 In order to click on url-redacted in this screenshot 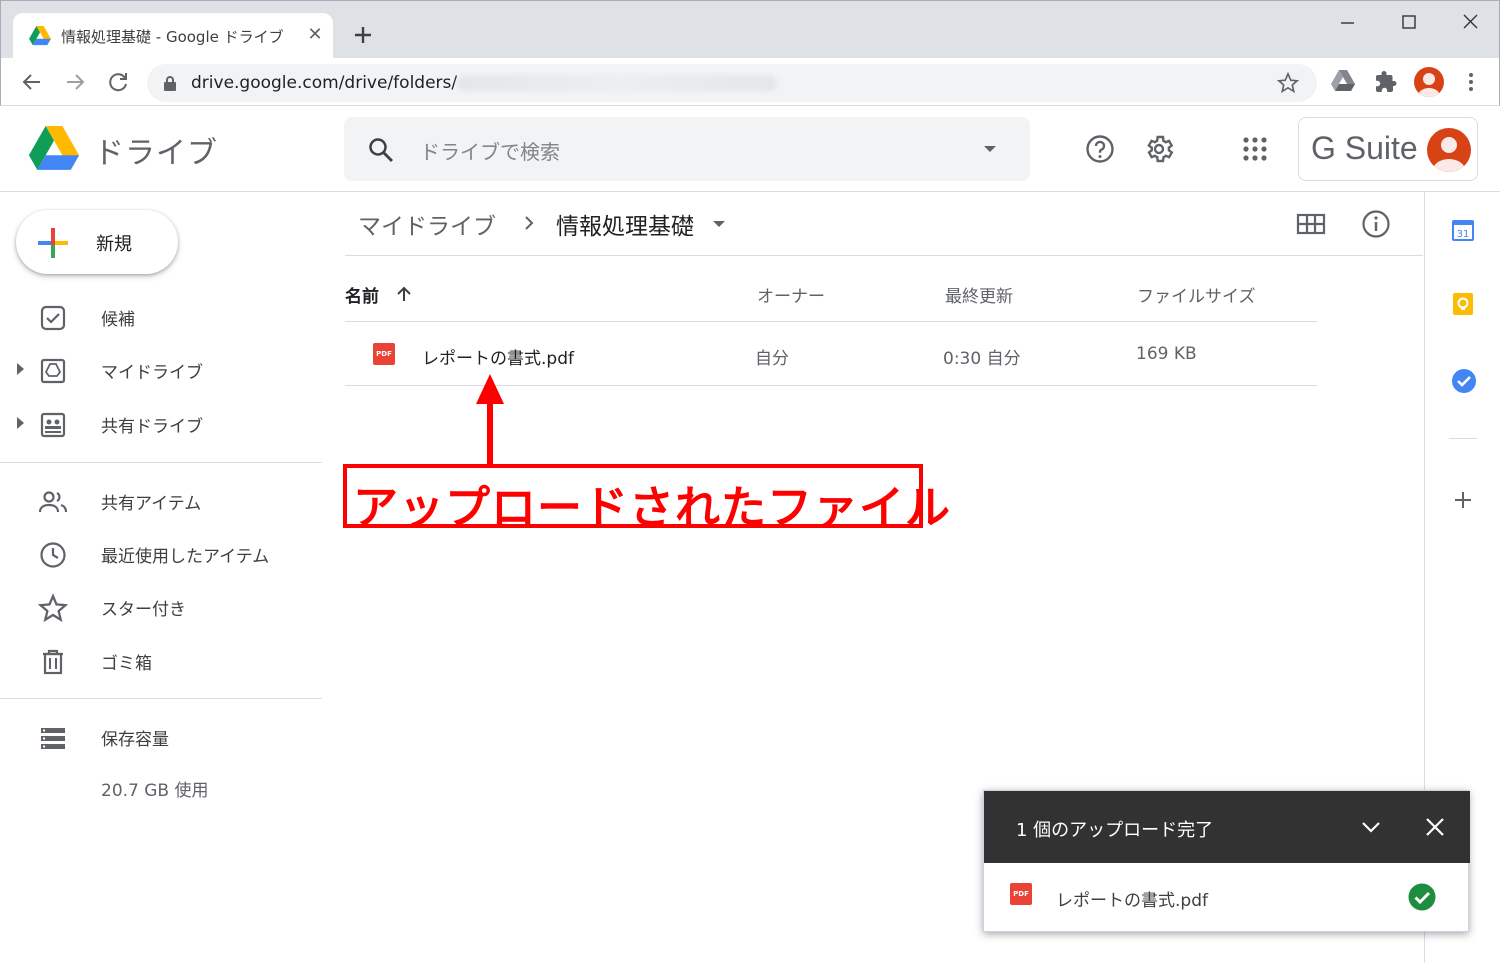, I will do `click(617, 83)`.